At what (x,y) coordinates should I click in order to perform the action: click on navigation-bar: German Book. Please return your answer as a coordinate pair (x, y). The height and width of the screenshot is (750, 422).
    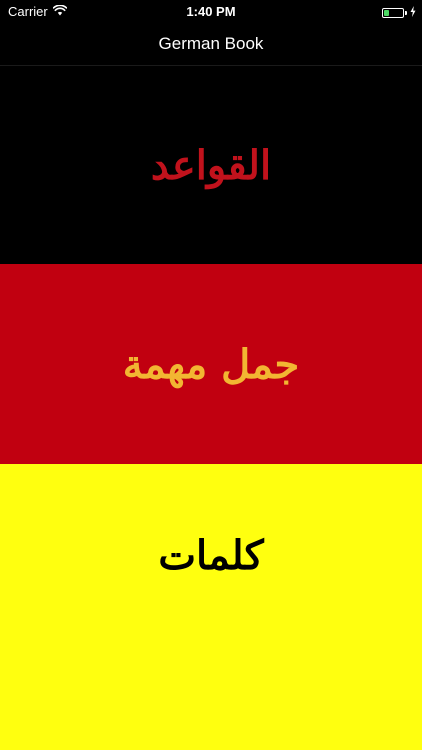
    Looking at the image, I should click on (211, 44).